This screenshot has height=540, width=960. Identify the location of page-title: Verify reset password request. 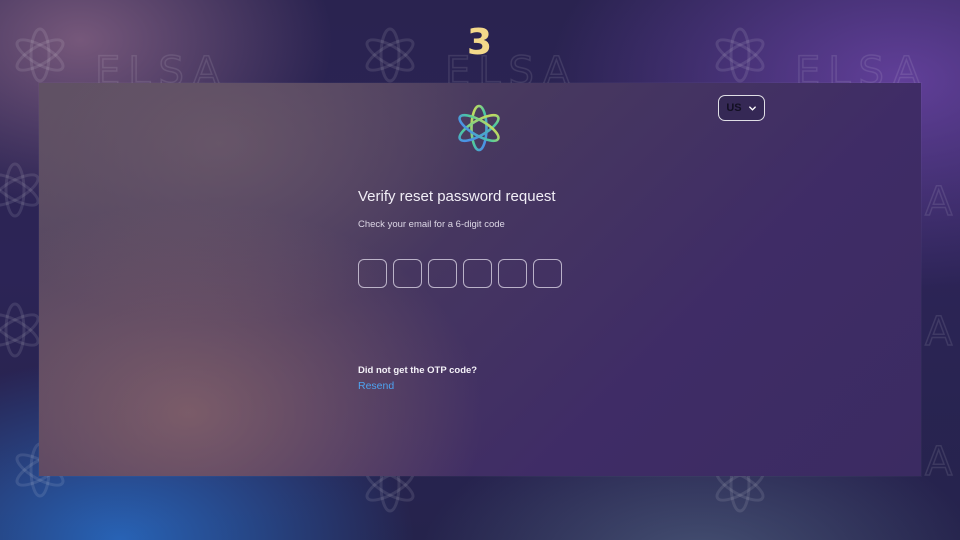
(457, 196).